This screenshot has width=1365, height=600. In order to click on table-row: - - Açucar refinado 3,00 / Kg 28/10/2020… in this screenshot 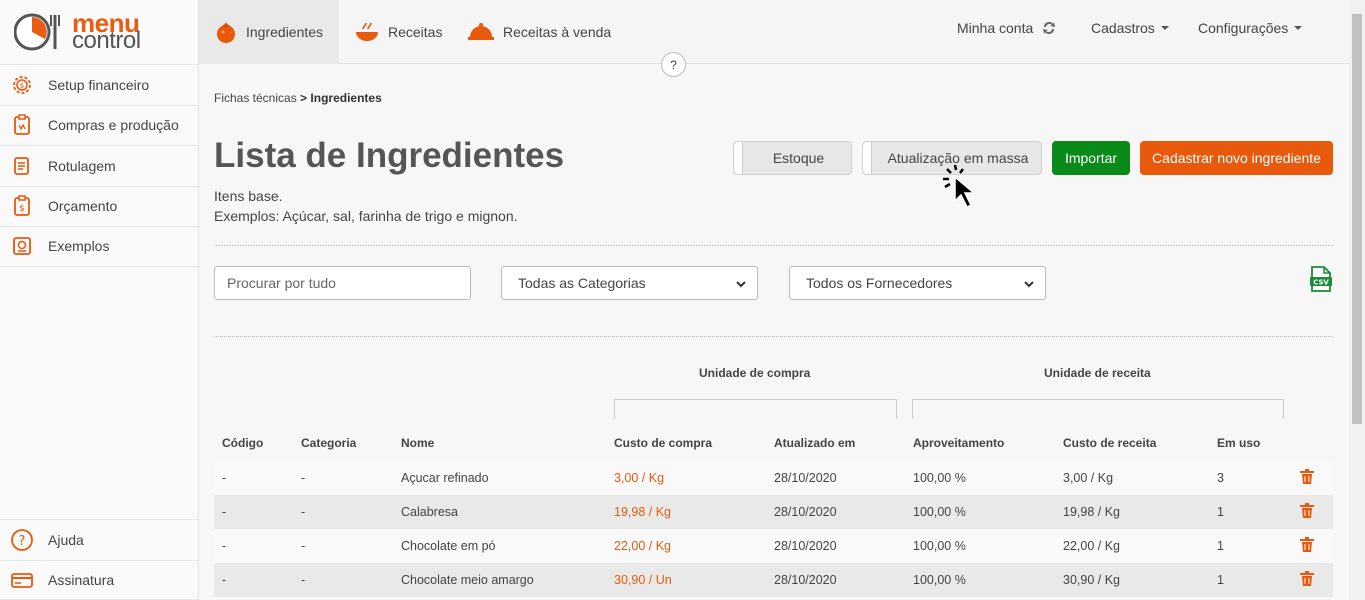, I will do `click(773, 478)`.